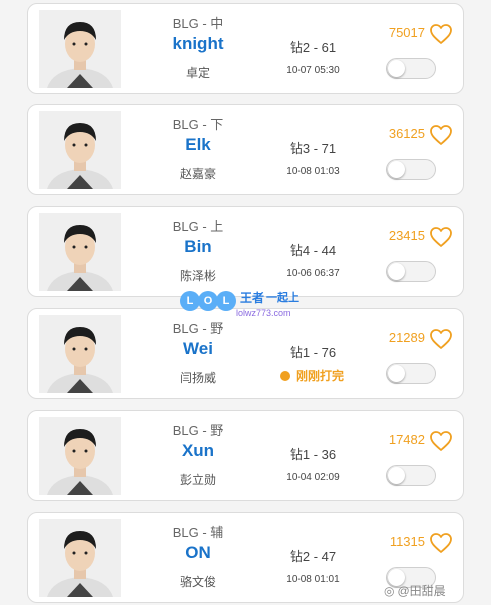 This screenshot has height=605, width=491. What do you see at coordinates (313, 579) in the screenshot?
I see `last-played-time: 10-08 01:01` at bounding box center [313, 579].